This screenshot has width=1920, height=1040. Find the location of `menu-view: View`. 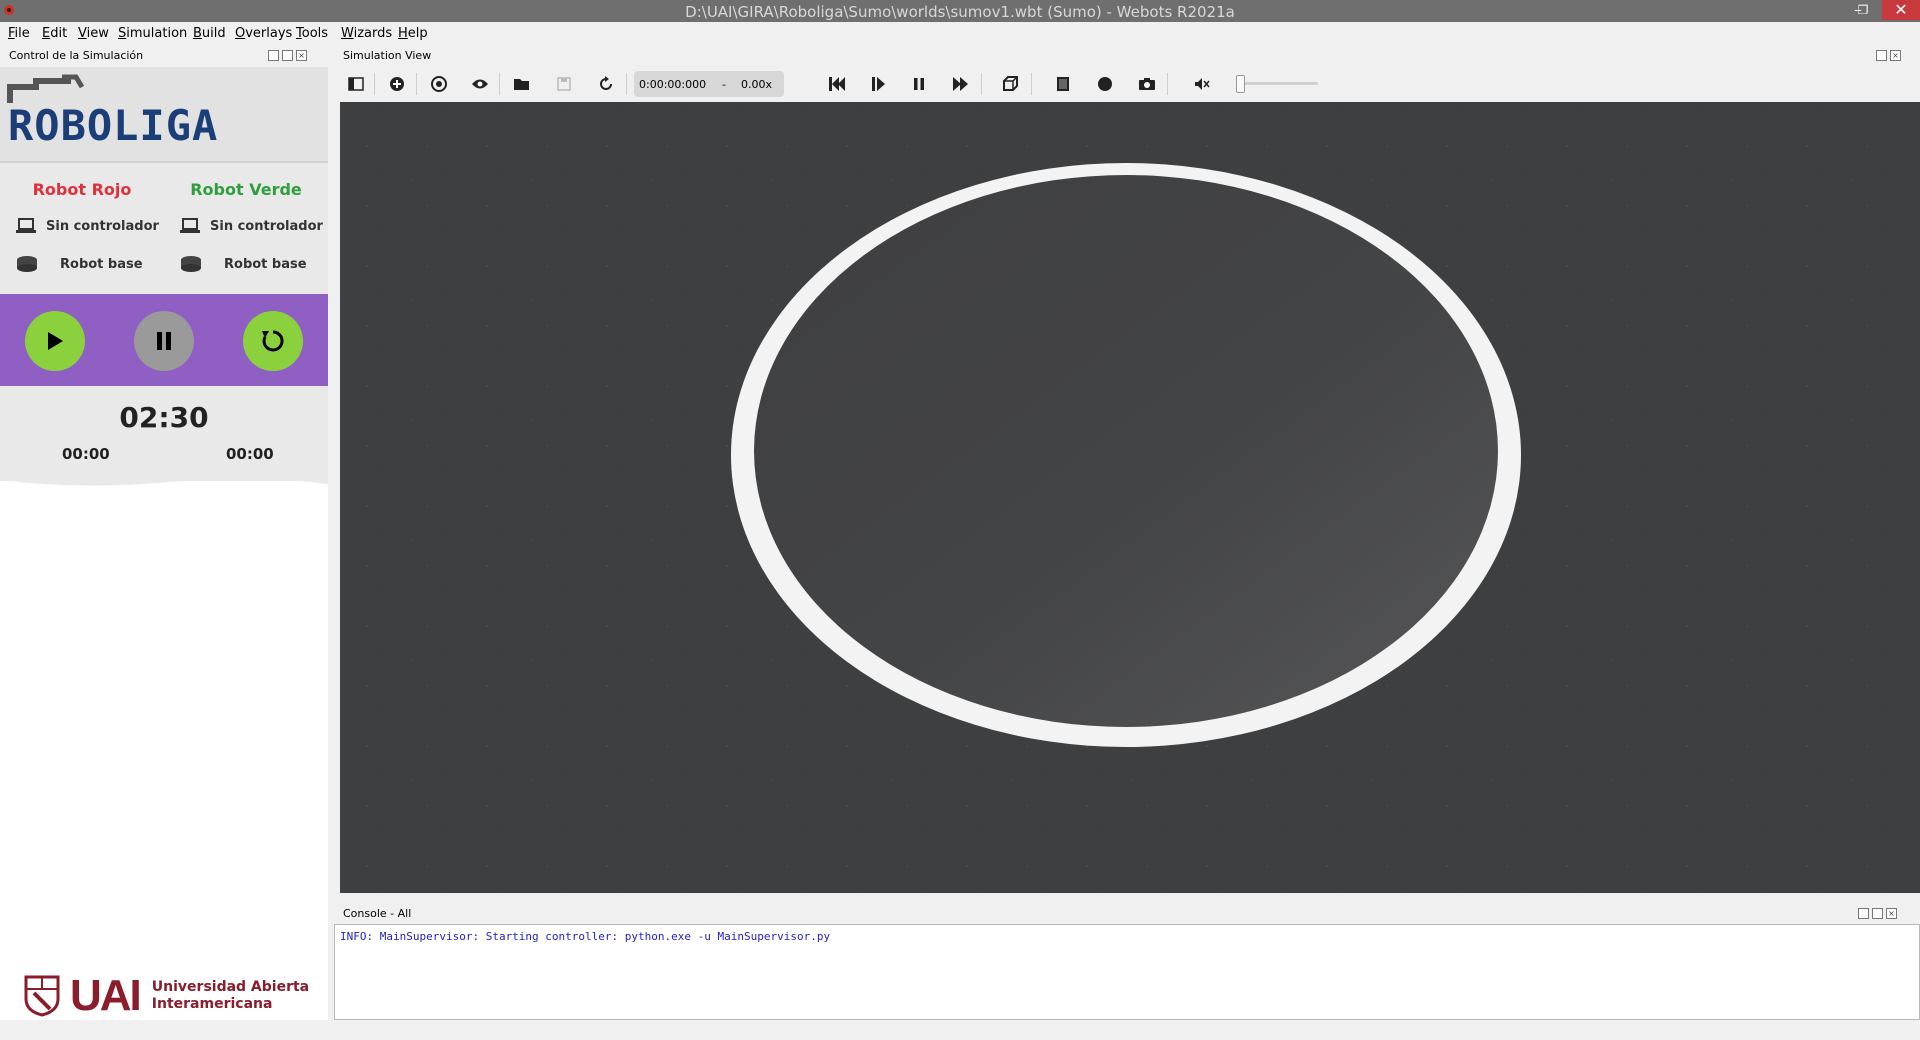

menu-view: View is located at coordinates (93, 33).